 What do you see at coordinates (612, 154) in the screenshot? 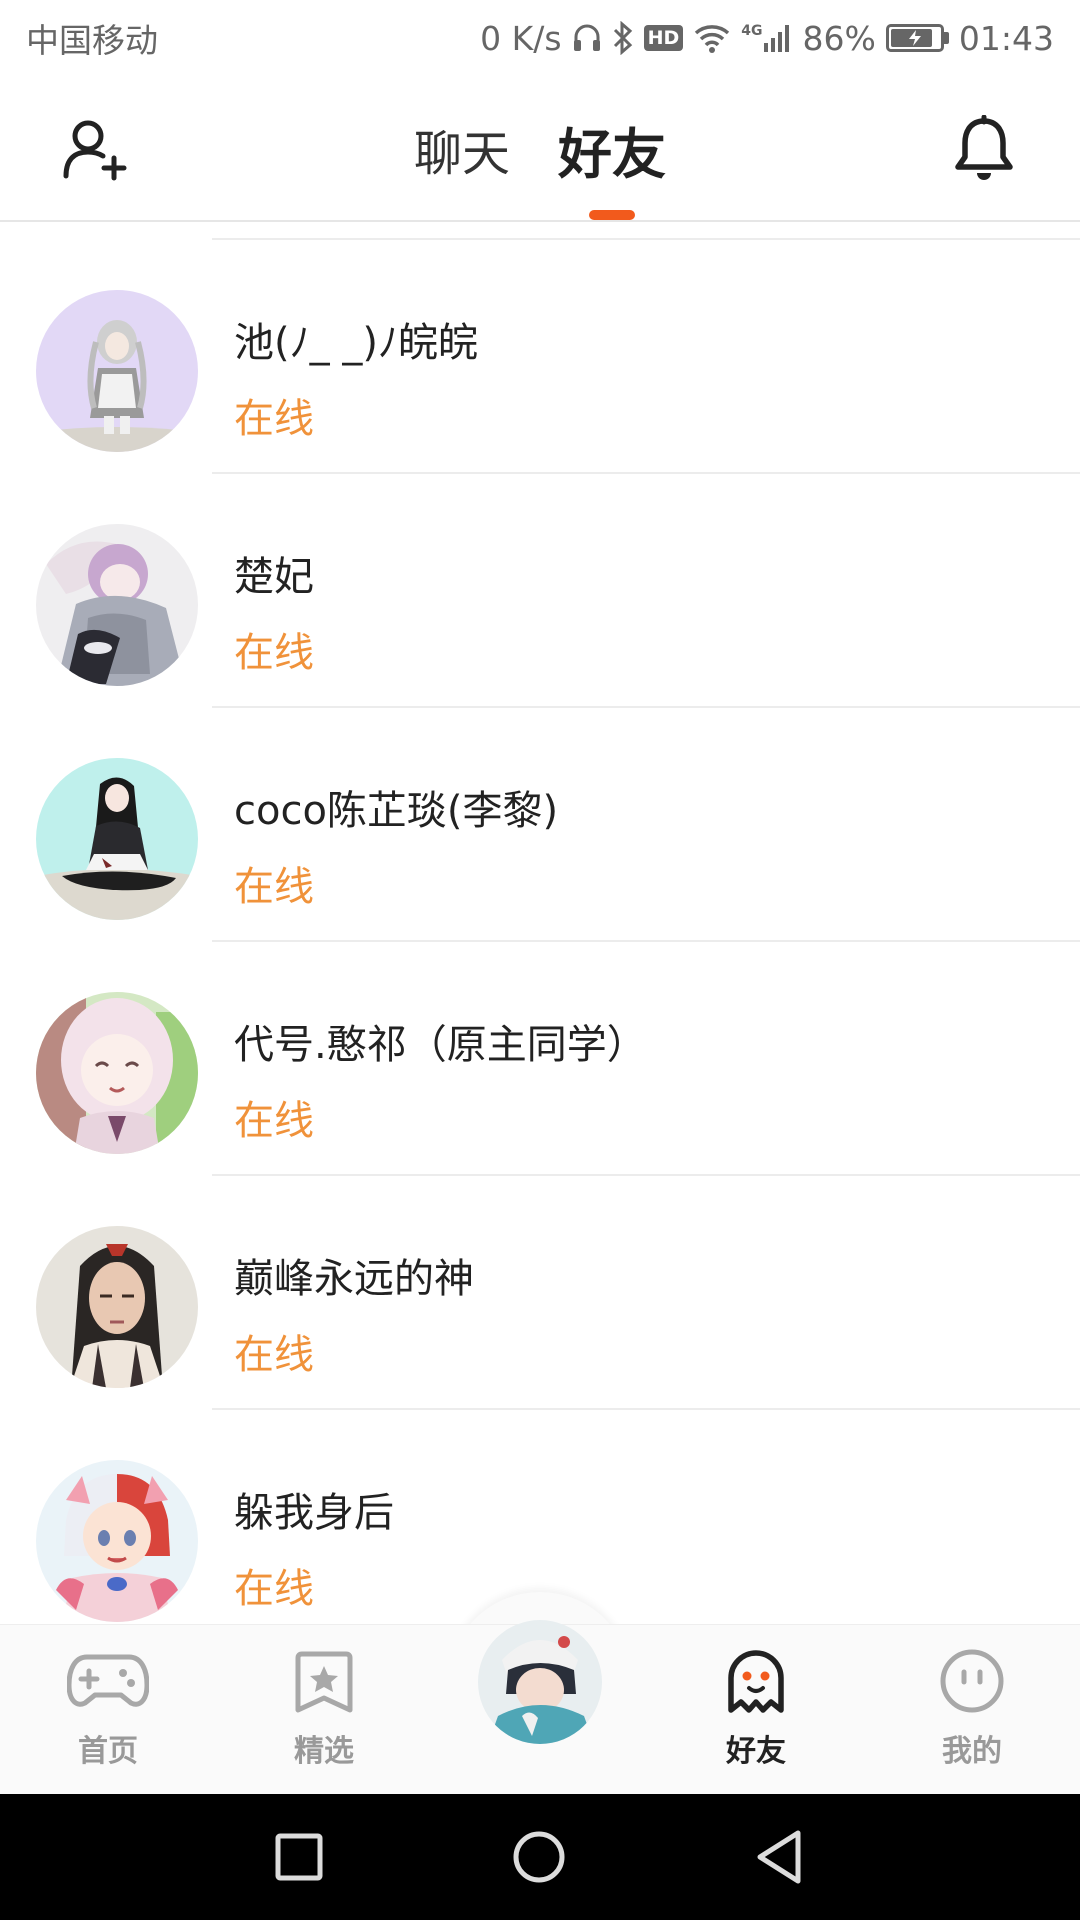
I see `tab-friends-label: 好友` at bounding box center [612, 154].